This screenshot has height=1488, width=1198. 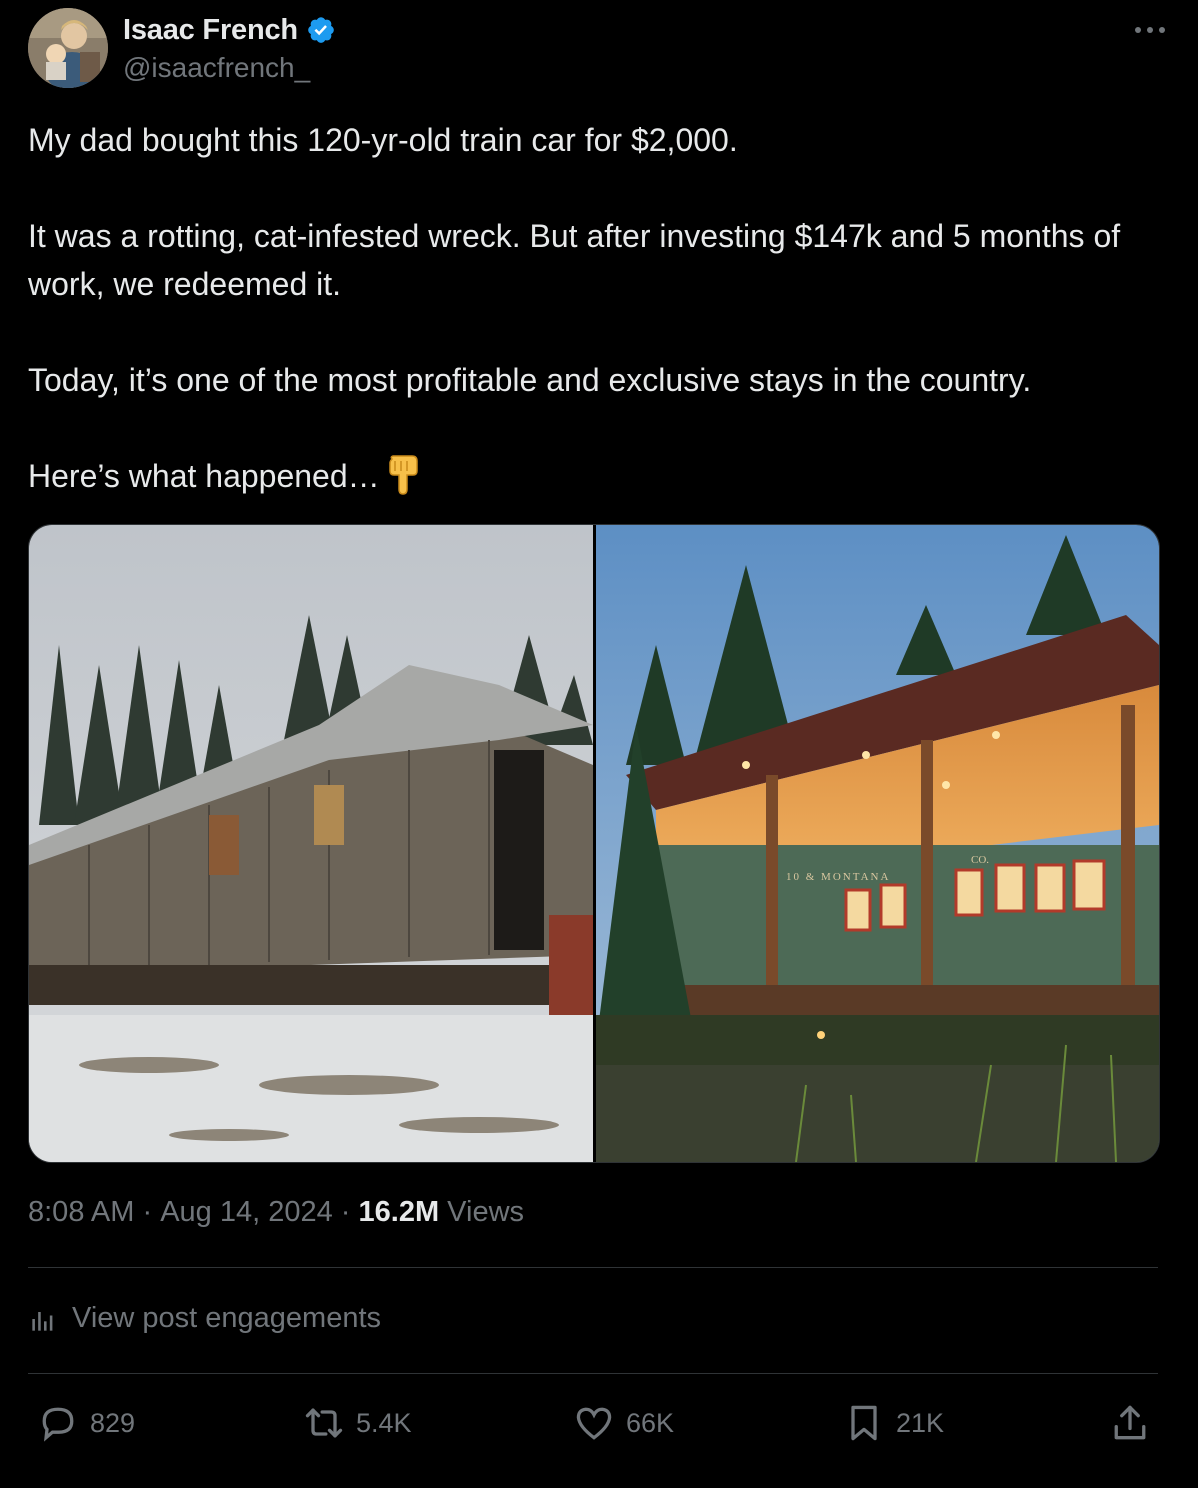 I want to click on reply-button: 829, so click(x=85, y=1423).